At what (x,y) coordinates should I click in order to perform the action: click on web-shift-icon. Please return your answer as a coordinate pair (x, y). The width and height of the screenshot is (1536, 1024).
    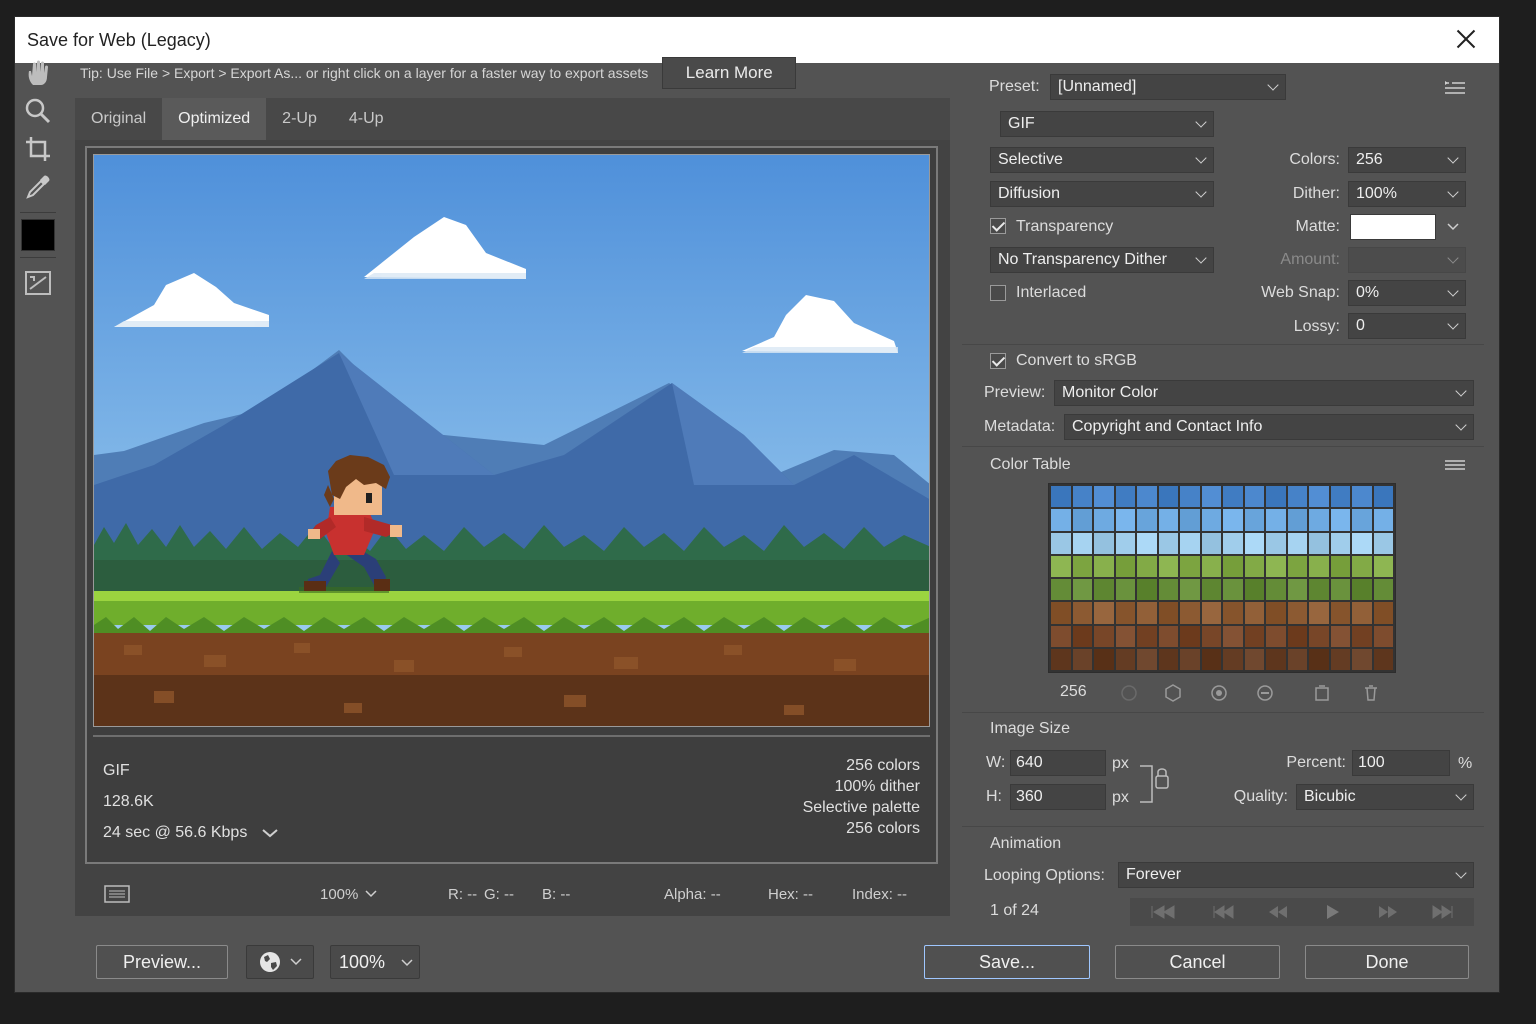
    Looking at the image, I should click on (1173, 693).